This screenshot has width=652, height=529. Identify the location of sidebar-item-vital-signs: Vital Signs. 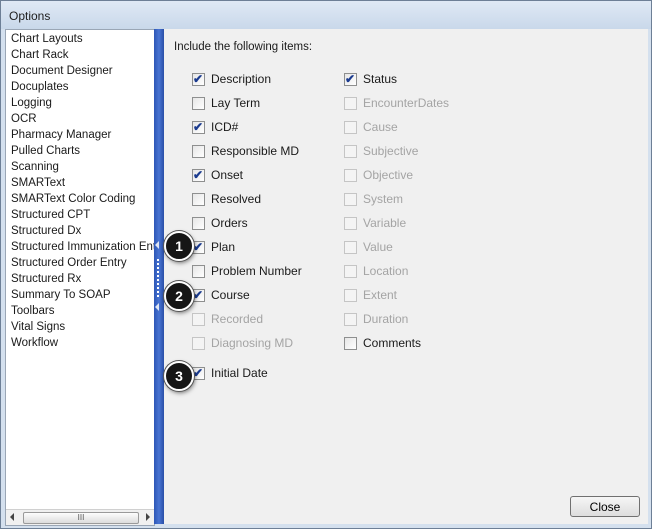
(82, 327).